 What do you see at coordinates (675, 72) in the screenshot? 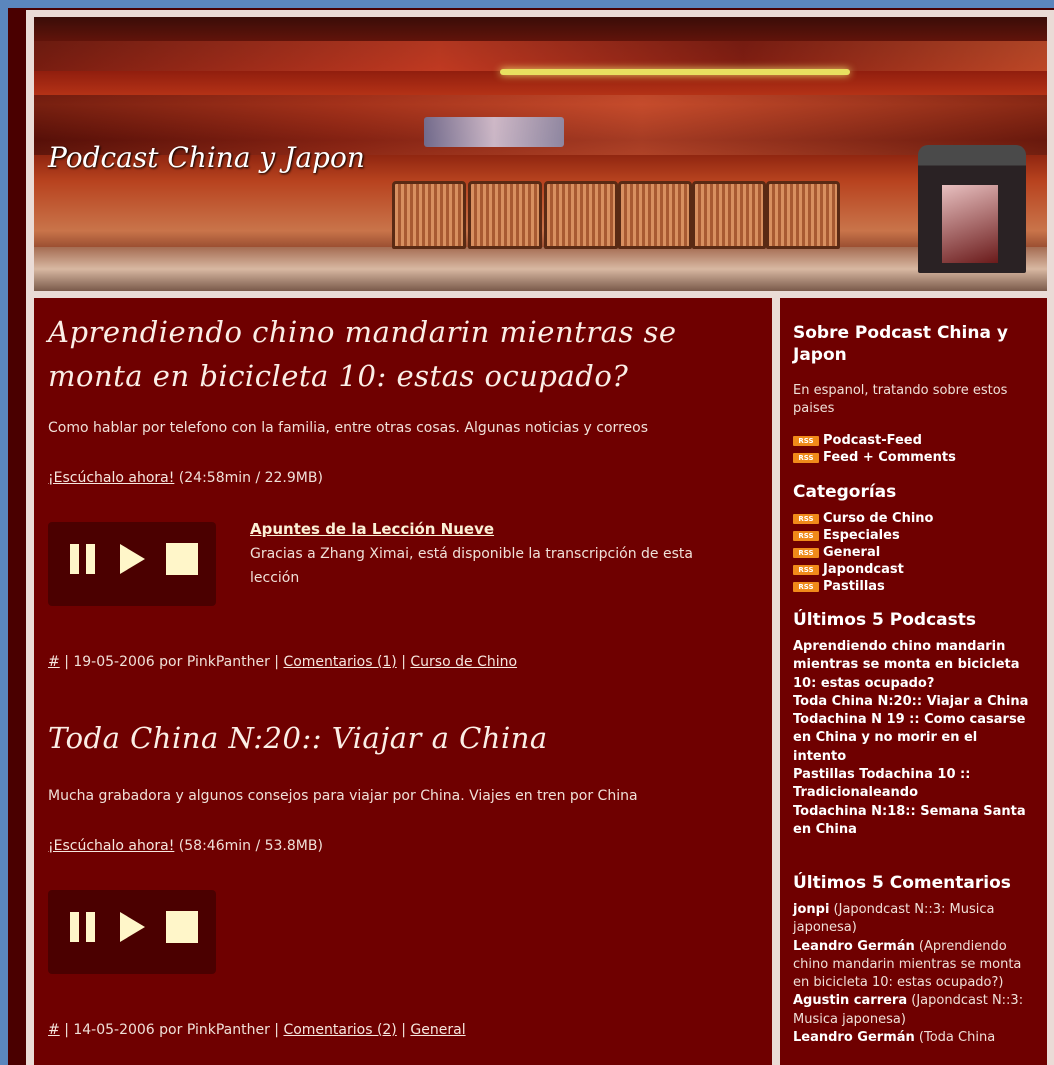
I see `banner-ceiling-light` at bounding box center [675, 72].